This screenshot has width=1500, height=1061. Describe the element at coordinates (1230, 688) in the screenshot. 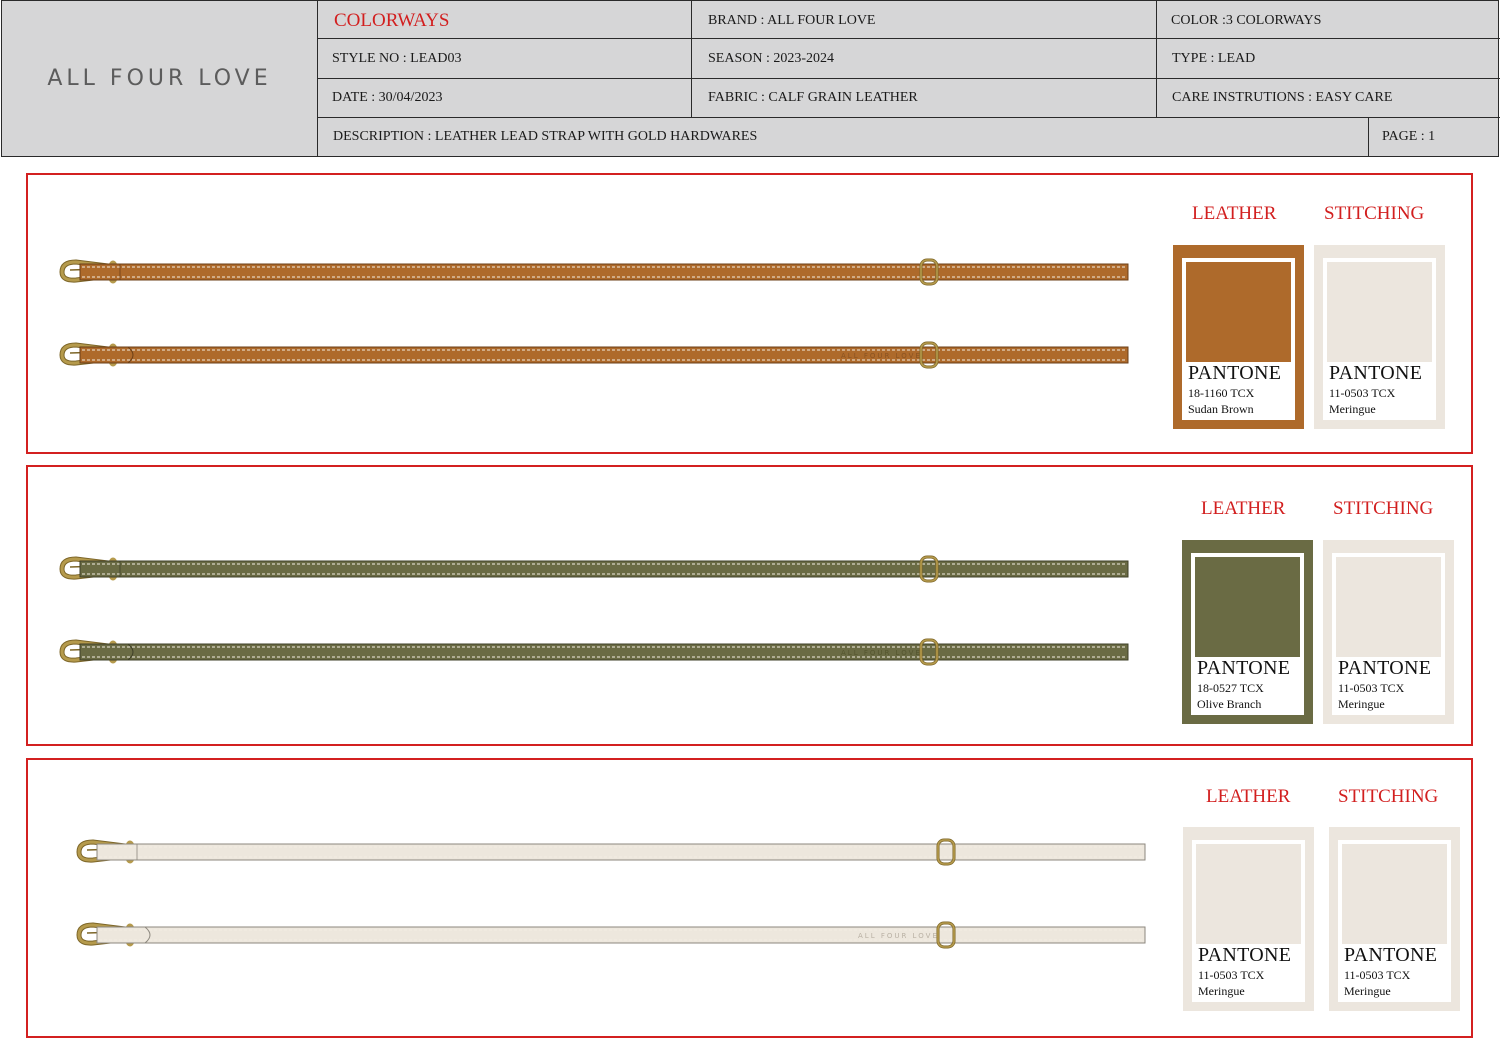

I see `pantone-code: 18-0527 TCX` at that location.